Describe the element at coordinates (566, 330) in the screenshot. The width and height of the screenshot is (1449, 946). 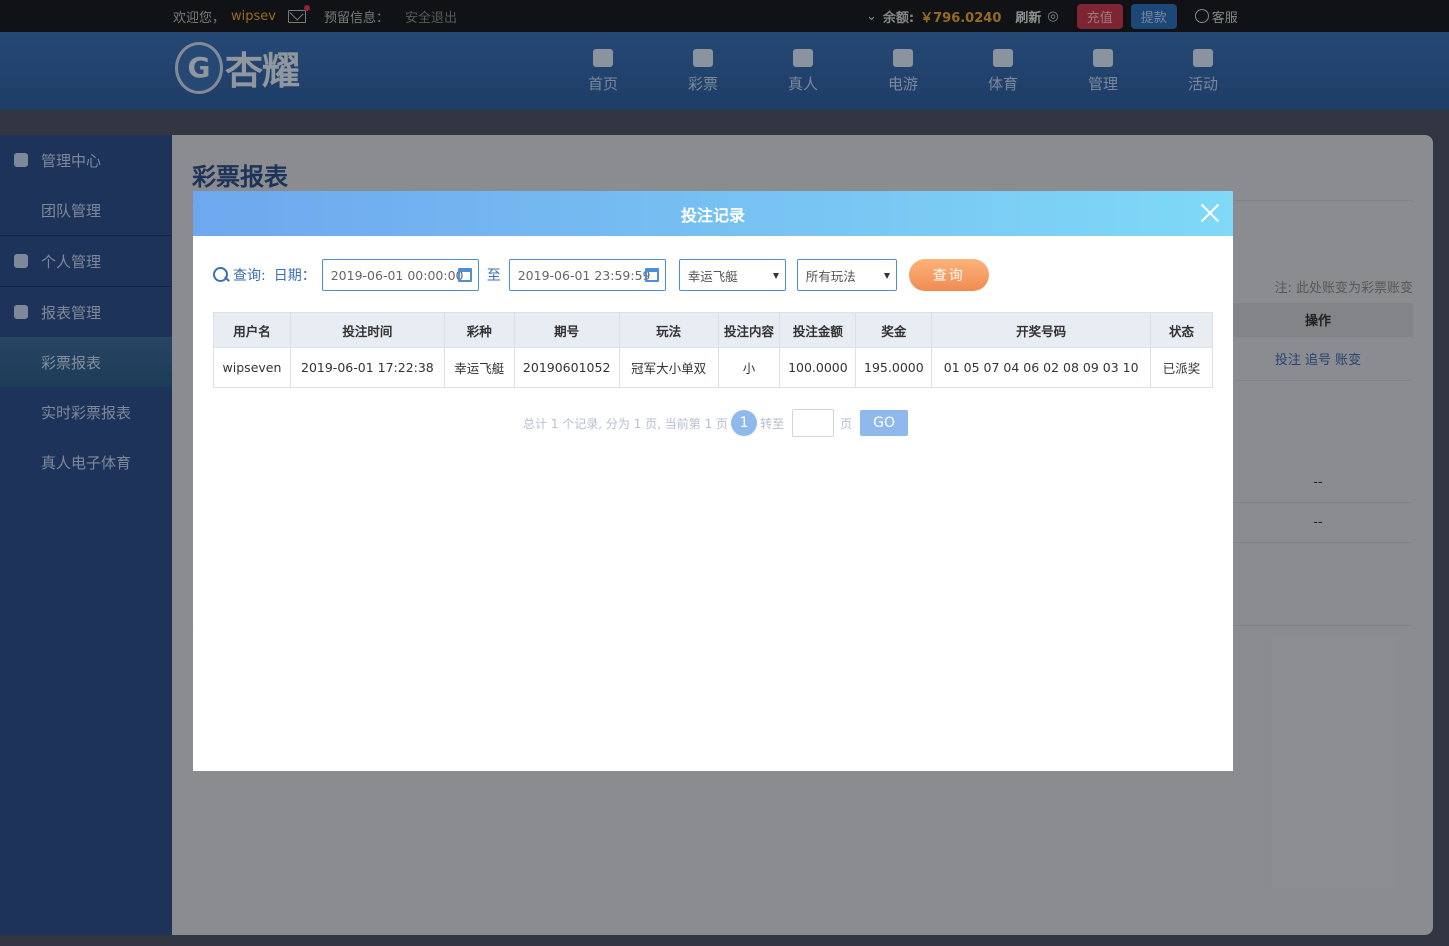
I see `col-issue: 期号` at that location.